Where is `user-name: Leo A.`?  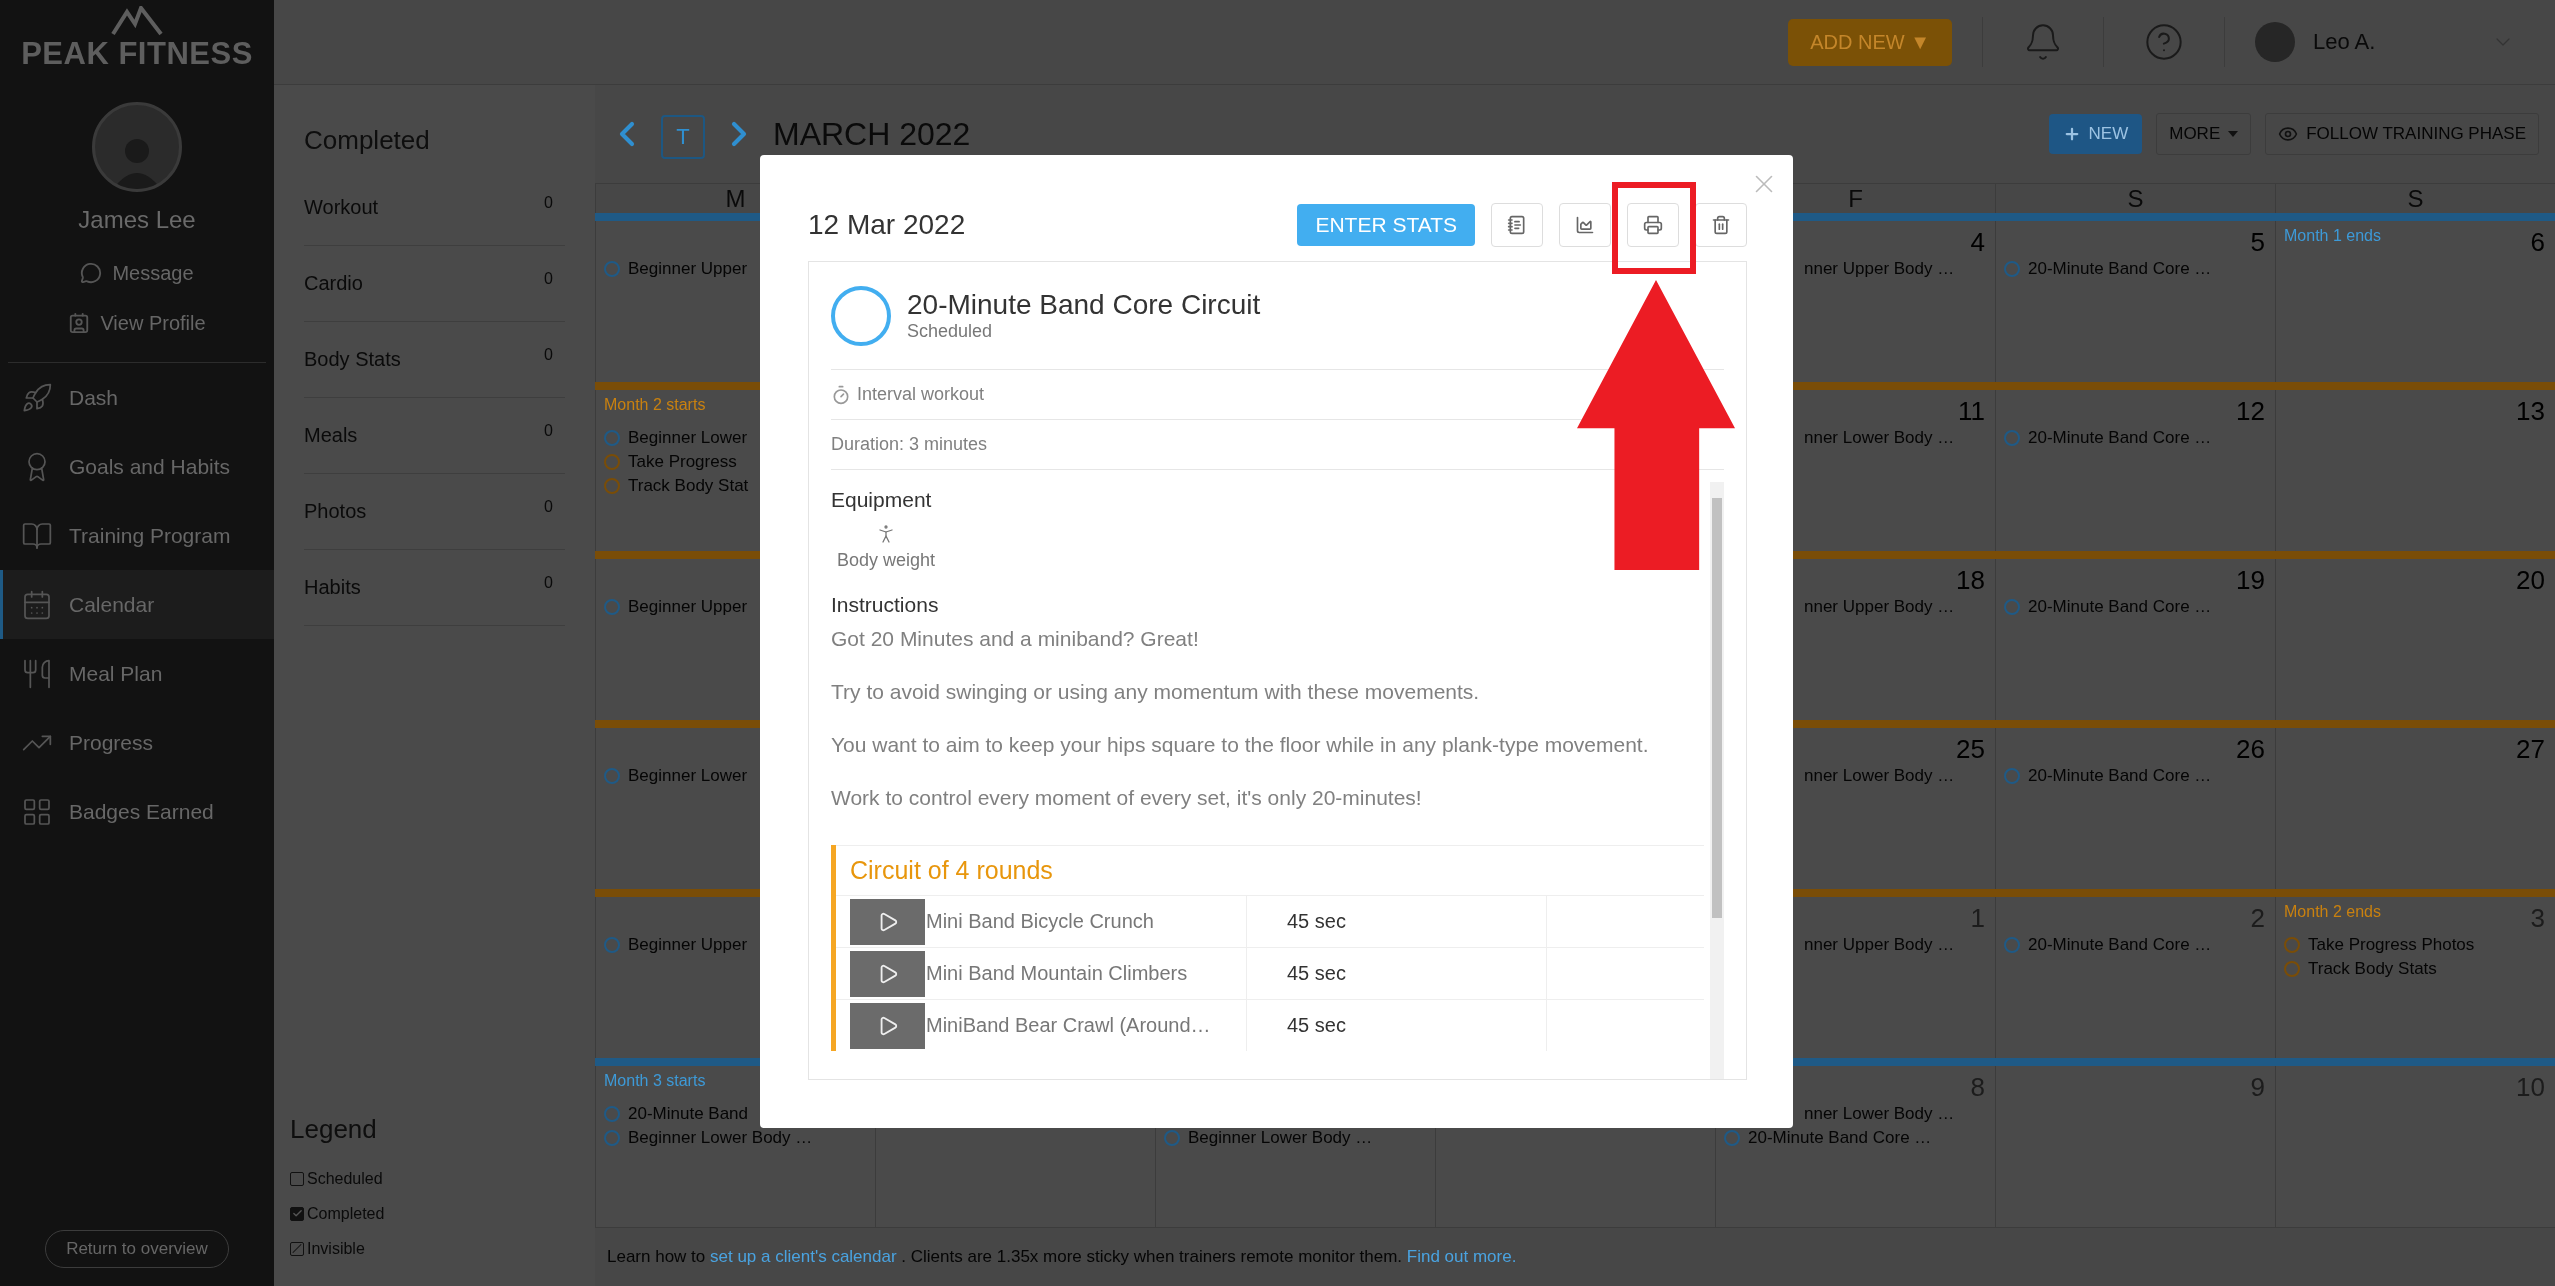 user-name: Leo A. is located at coordinates (2393, 42).